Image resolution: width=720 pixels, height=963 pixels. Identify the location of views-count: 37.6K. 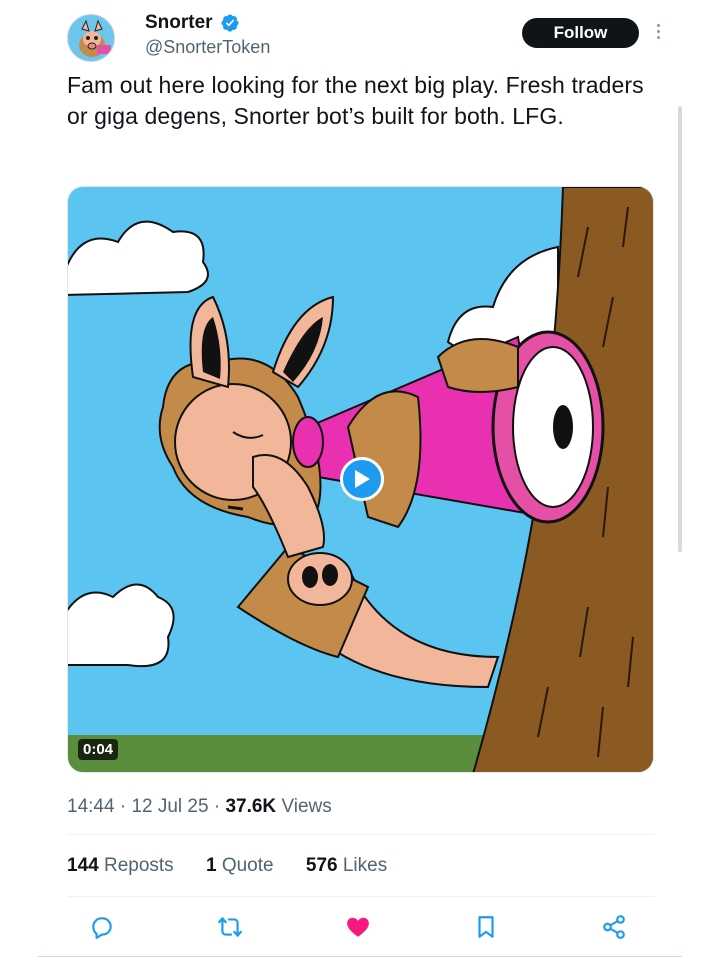
(251, 806).